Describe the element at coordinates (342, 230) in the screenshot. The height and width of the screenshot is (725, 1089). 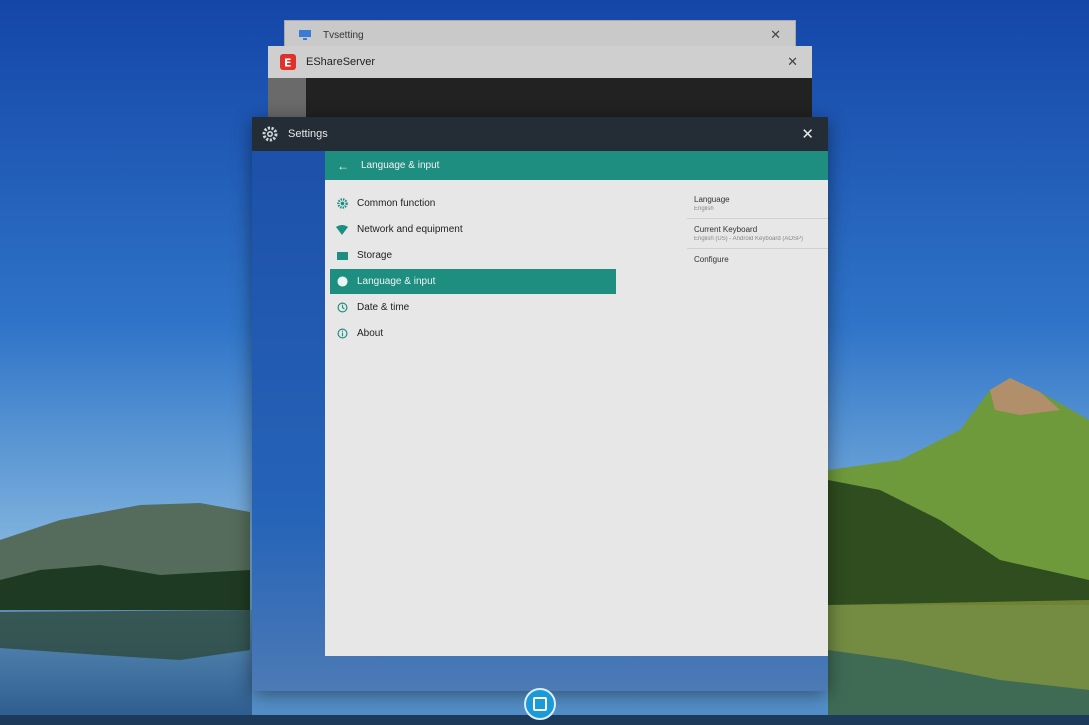
I see `wifi-icon` at that location.